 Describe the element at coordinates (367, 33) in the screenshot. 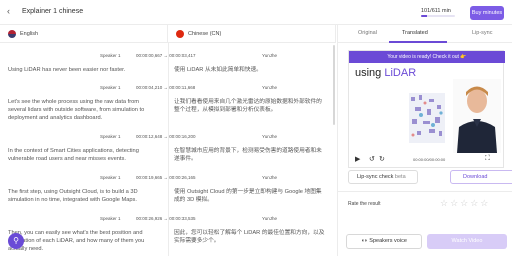

I see `tab-original: Original` at that location.